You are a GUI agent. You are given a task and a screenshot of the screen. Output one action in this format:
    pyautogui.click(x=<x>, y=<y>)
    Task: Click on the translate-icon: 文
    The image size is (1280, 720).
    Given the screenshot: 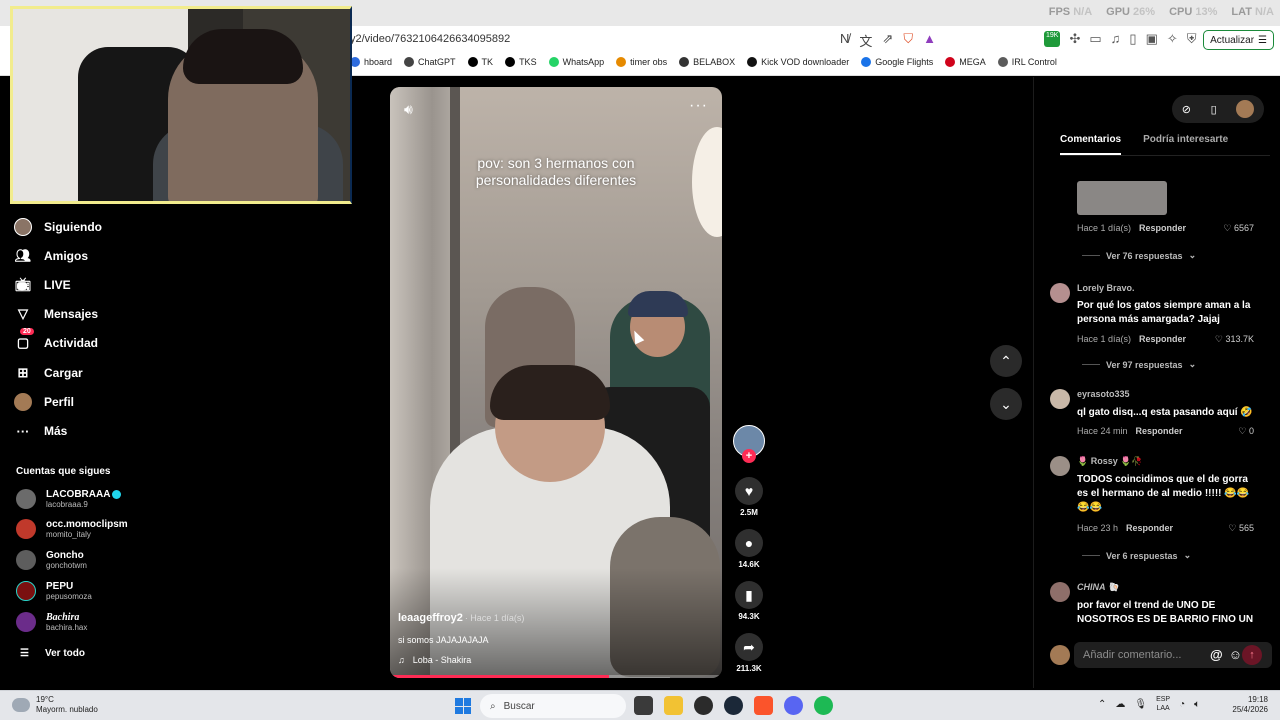 What is the action you would take?
    pyautogui.click(x=865, y=40)
    